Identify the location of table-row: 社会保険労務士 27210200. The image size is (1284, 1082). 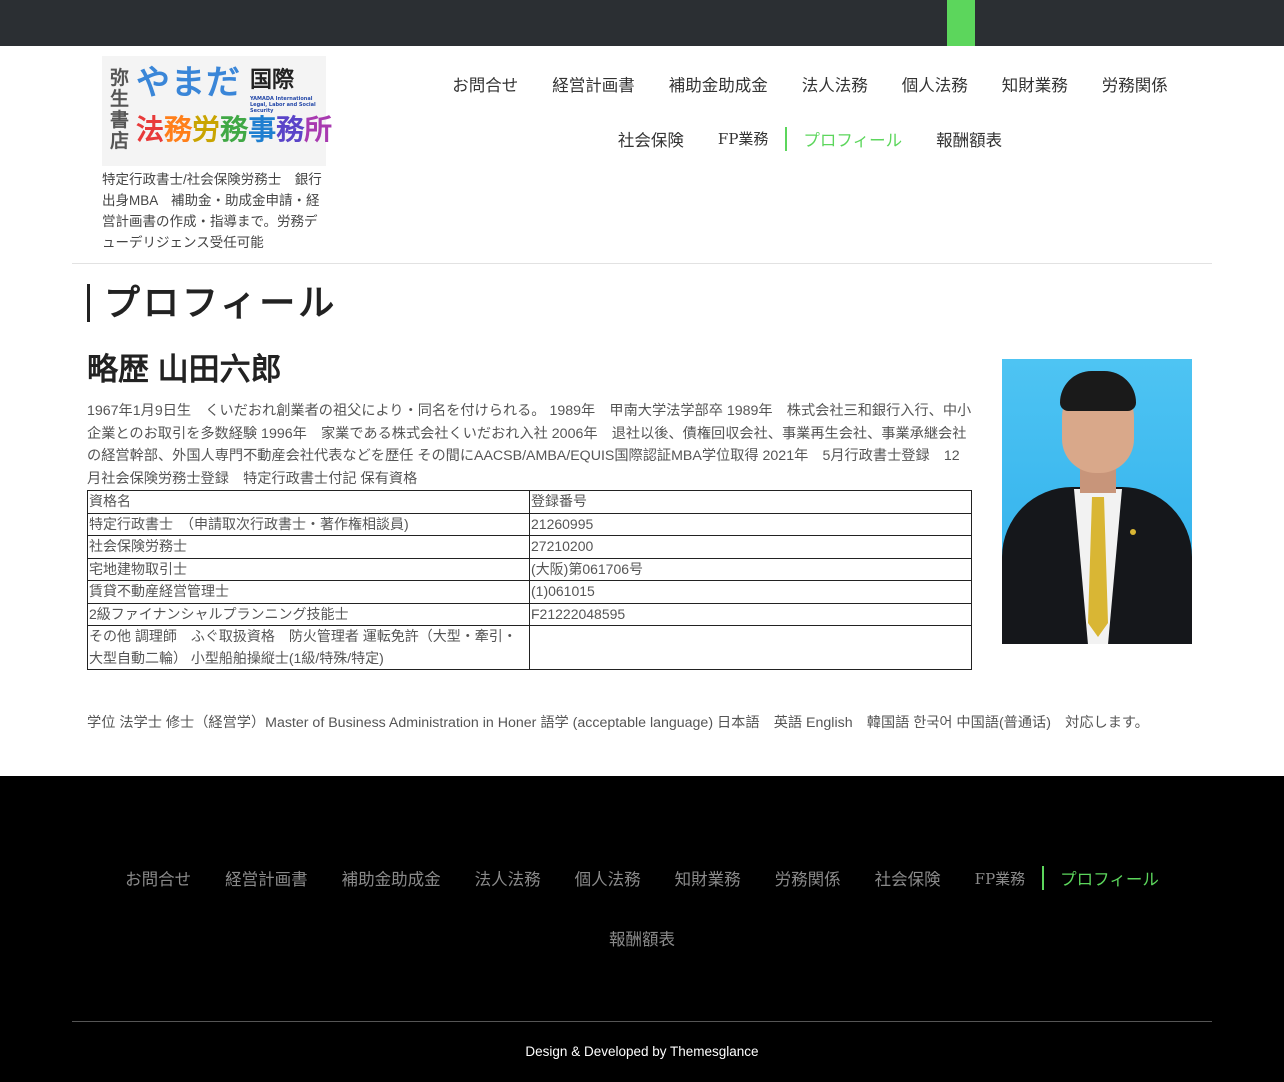
(529, 547).